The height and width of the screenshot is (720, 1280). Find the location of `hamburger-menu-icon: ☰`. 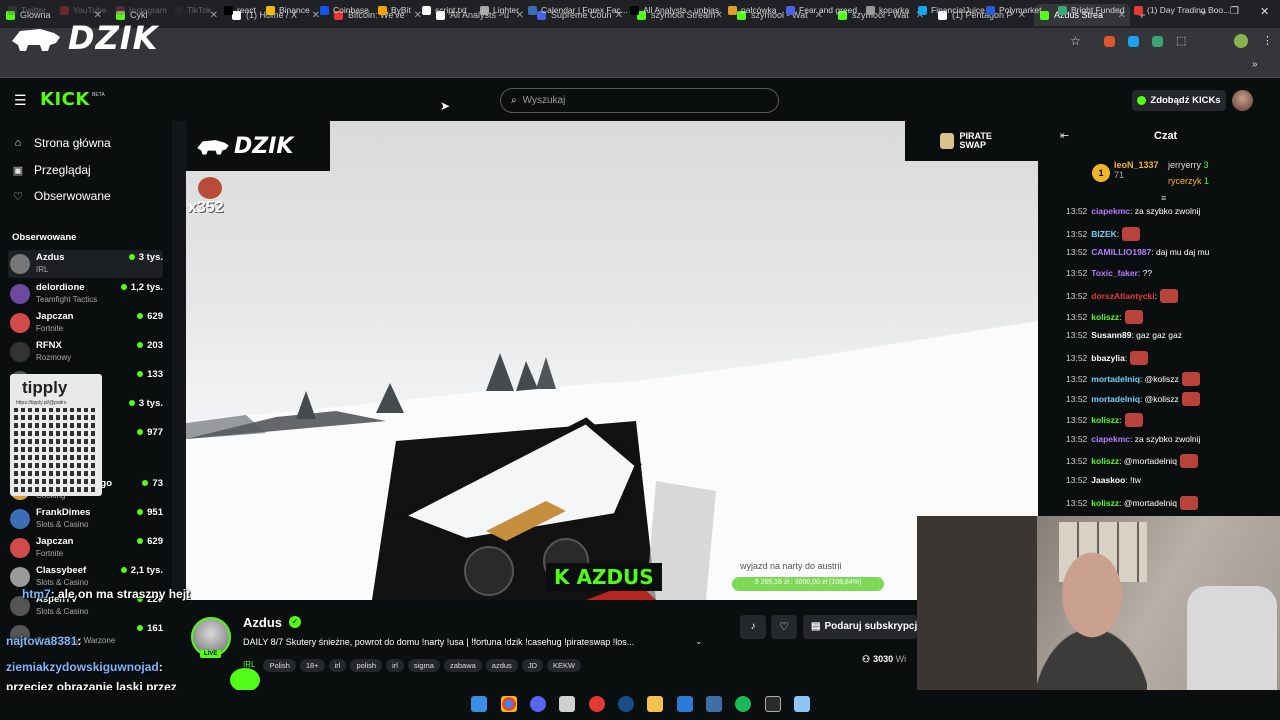

hamburger-menu-icon: ☰ is located at coordinates (20, 100).